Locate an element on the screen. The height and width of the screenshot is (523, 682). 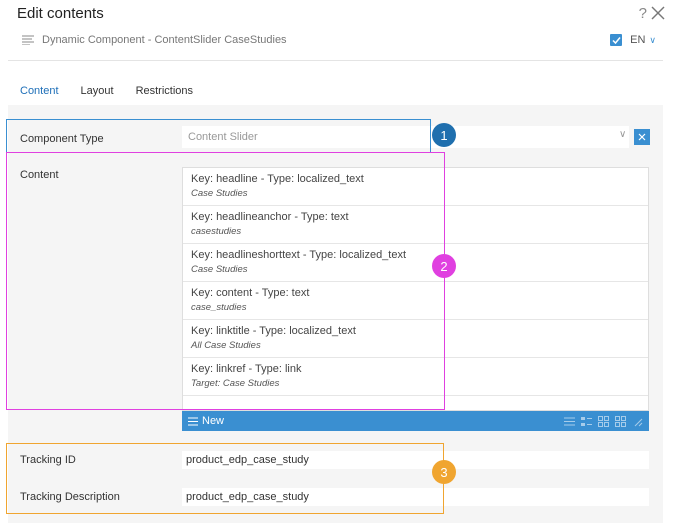
dialog-title: Edit contents is located at coordinates (60, 13).